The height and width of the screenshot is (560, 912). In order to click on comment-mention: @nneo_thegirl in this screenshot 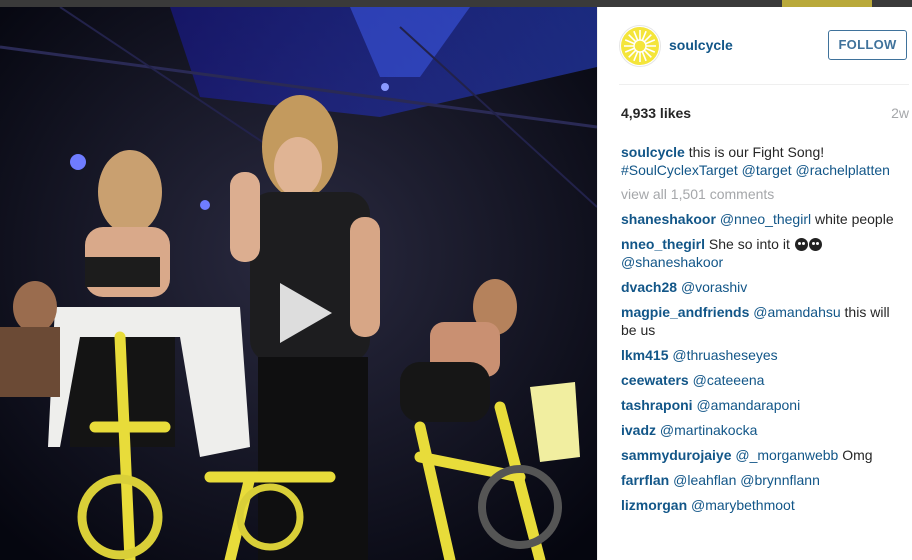, I will do `click(765, 219)`.